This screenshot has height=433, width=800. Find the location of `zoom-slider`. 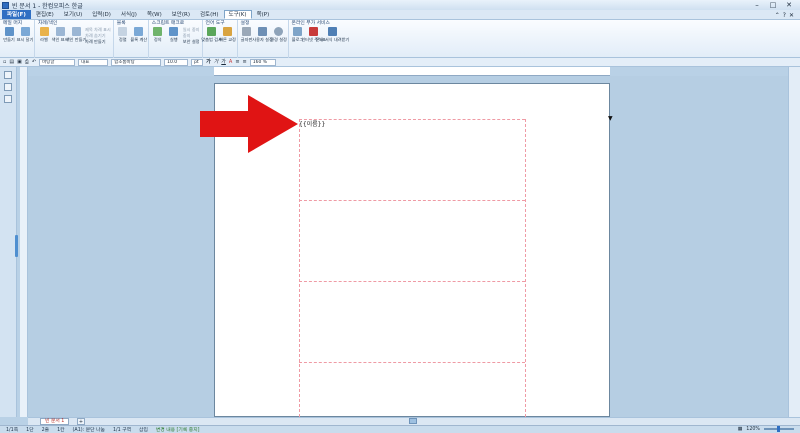

zoom-slider is located at coordinates (779, 429).